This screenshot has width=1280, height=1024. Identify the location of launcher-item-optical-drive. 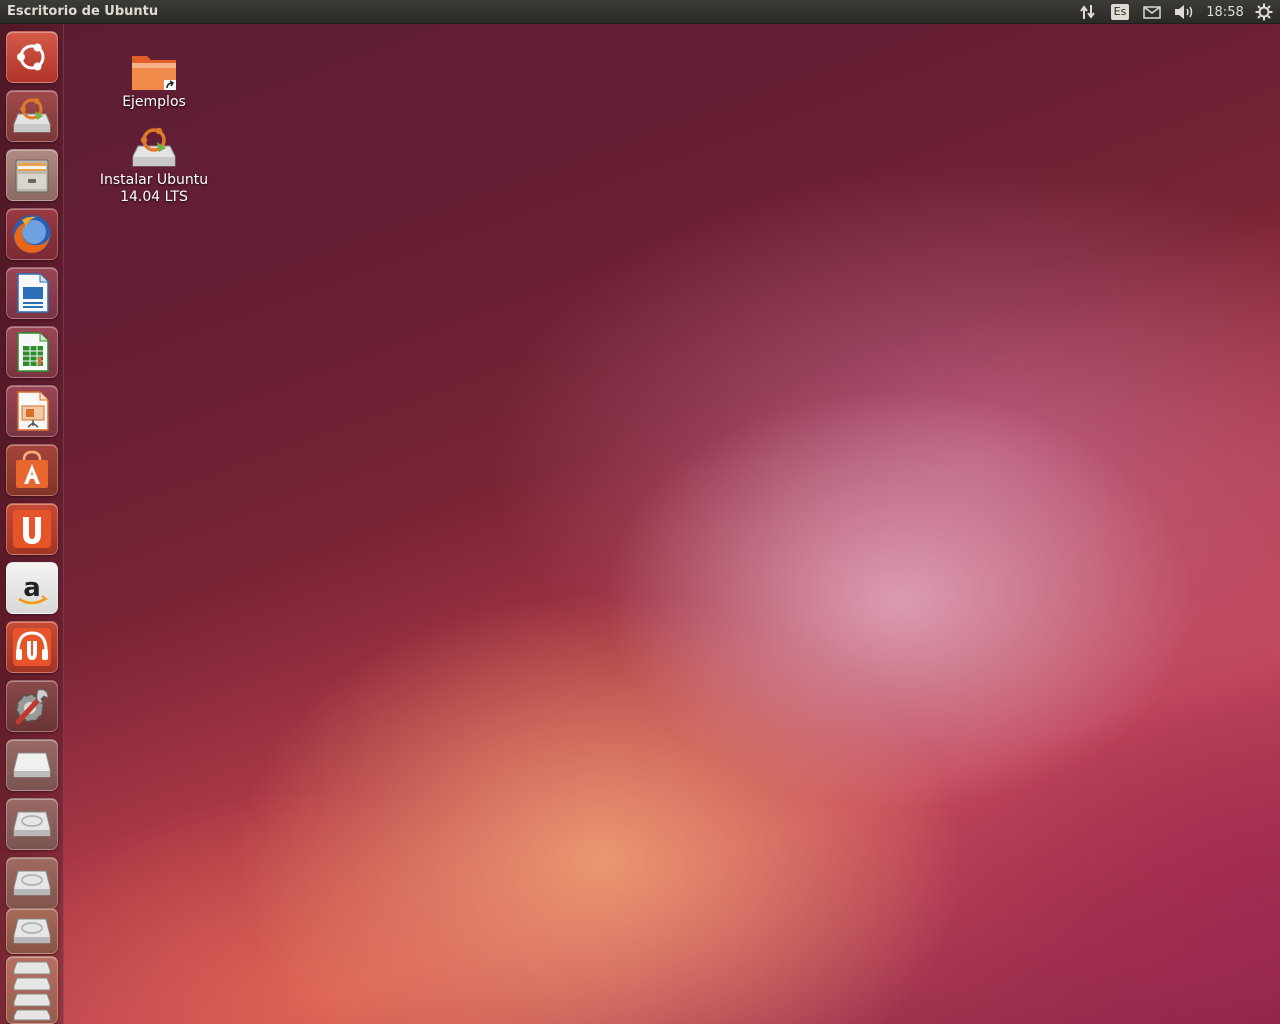
(32, 765).